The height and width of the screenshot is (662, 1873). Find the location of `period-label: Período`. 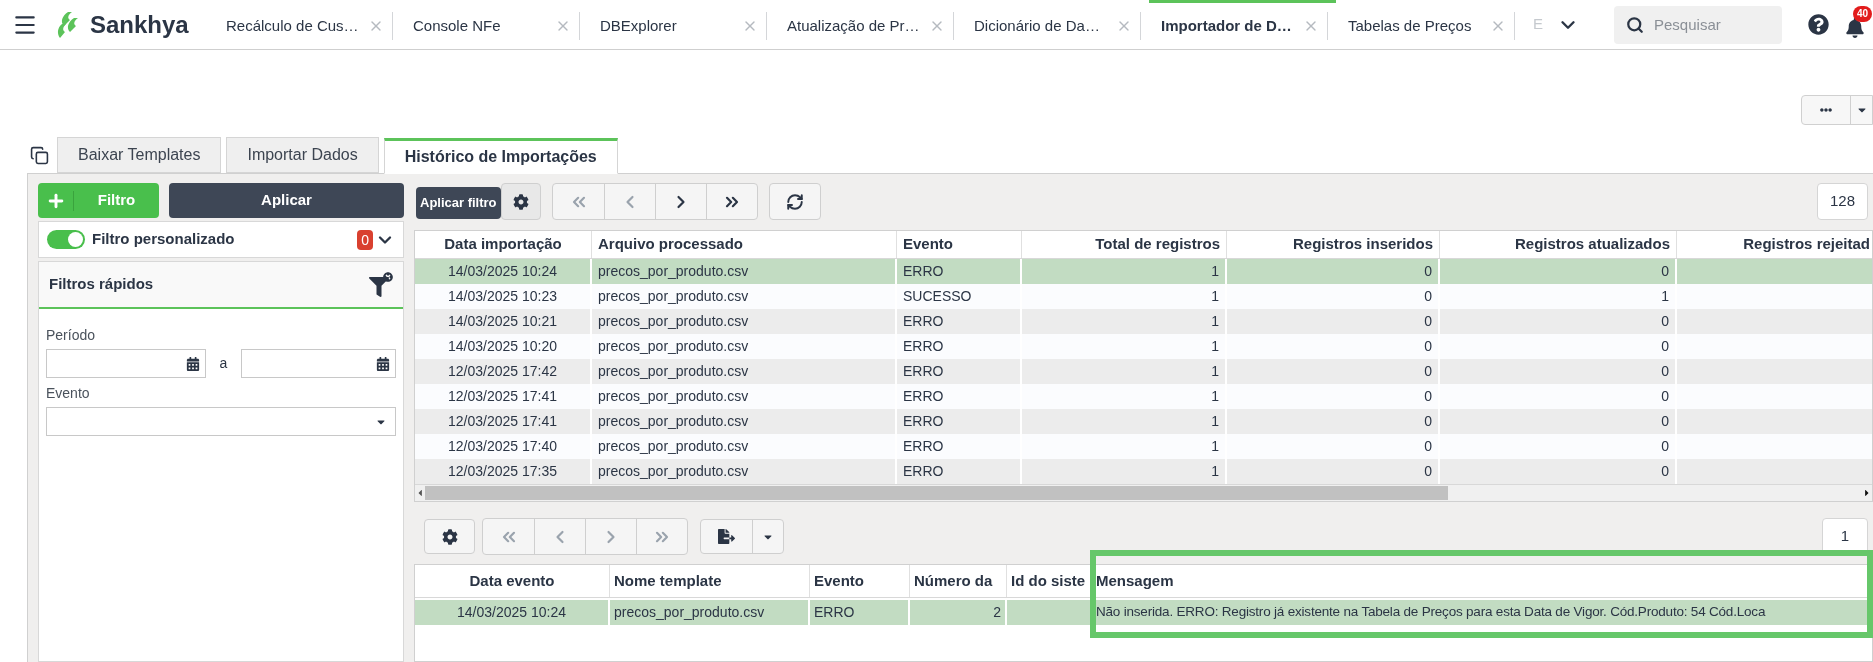

period-label: Período is located at coordinates (71, 335).